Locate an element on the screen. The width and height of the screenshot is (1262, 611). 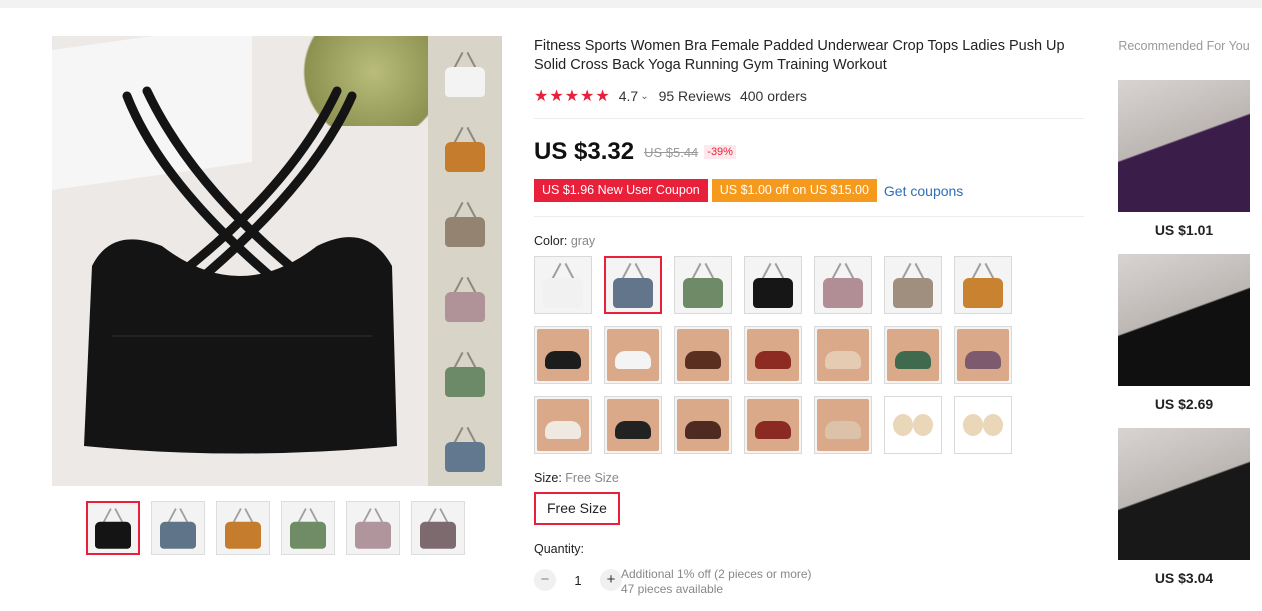
stock-available: 47 pieces available is located at coordinates (672, 589).